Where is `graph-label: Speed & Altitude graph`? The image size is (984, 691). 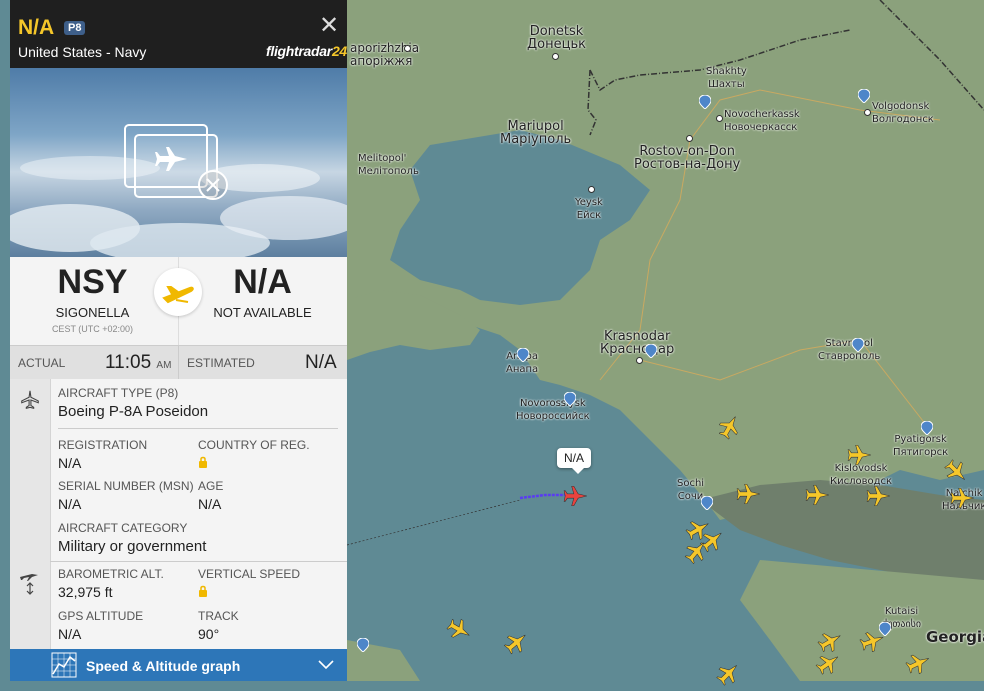 graph-label: Speed & Altitude graph is located at coordinates (163, 666).